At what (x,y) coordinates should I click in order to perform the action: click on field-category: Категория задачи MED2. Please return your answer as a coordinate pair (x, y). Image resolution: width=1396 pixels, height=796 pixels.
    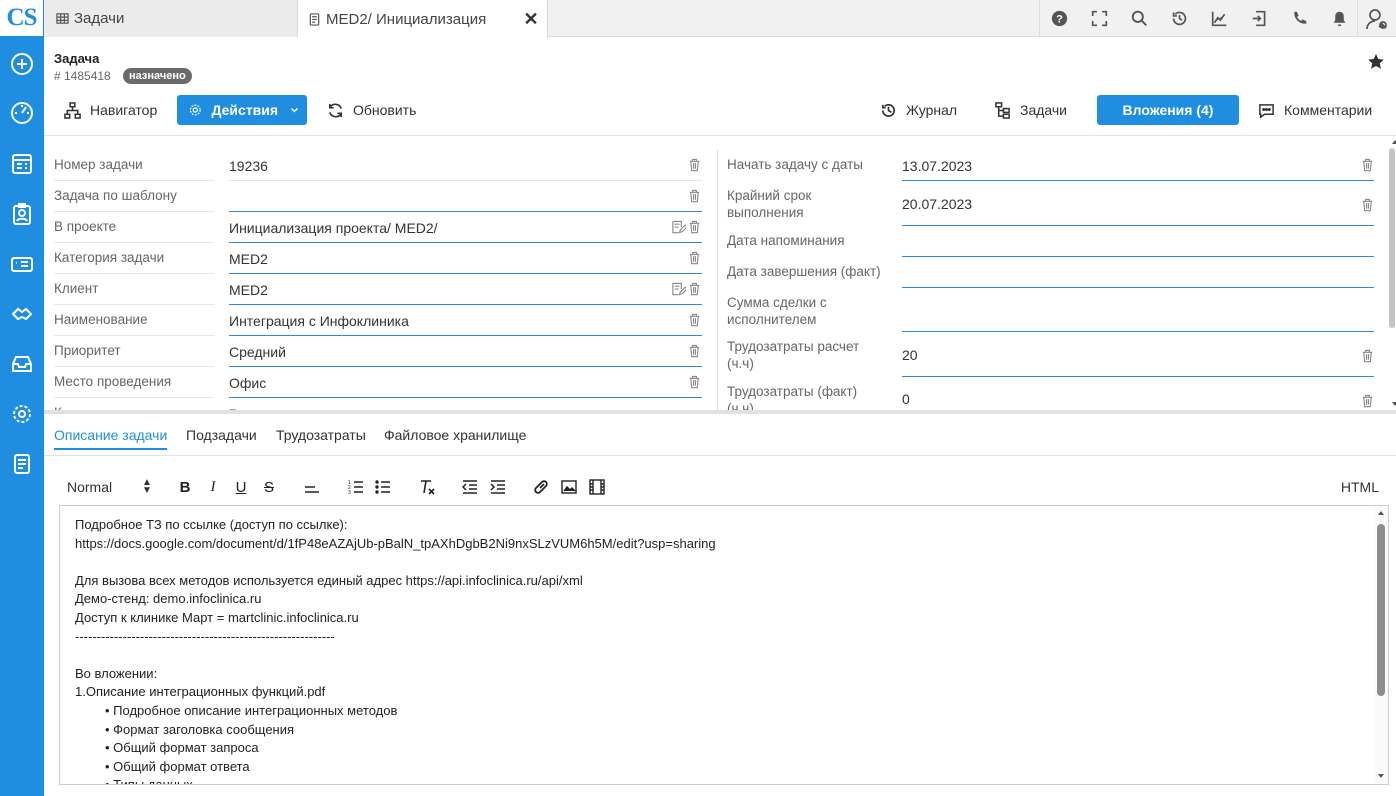
    Looking at the image, I should click on (378, 258).